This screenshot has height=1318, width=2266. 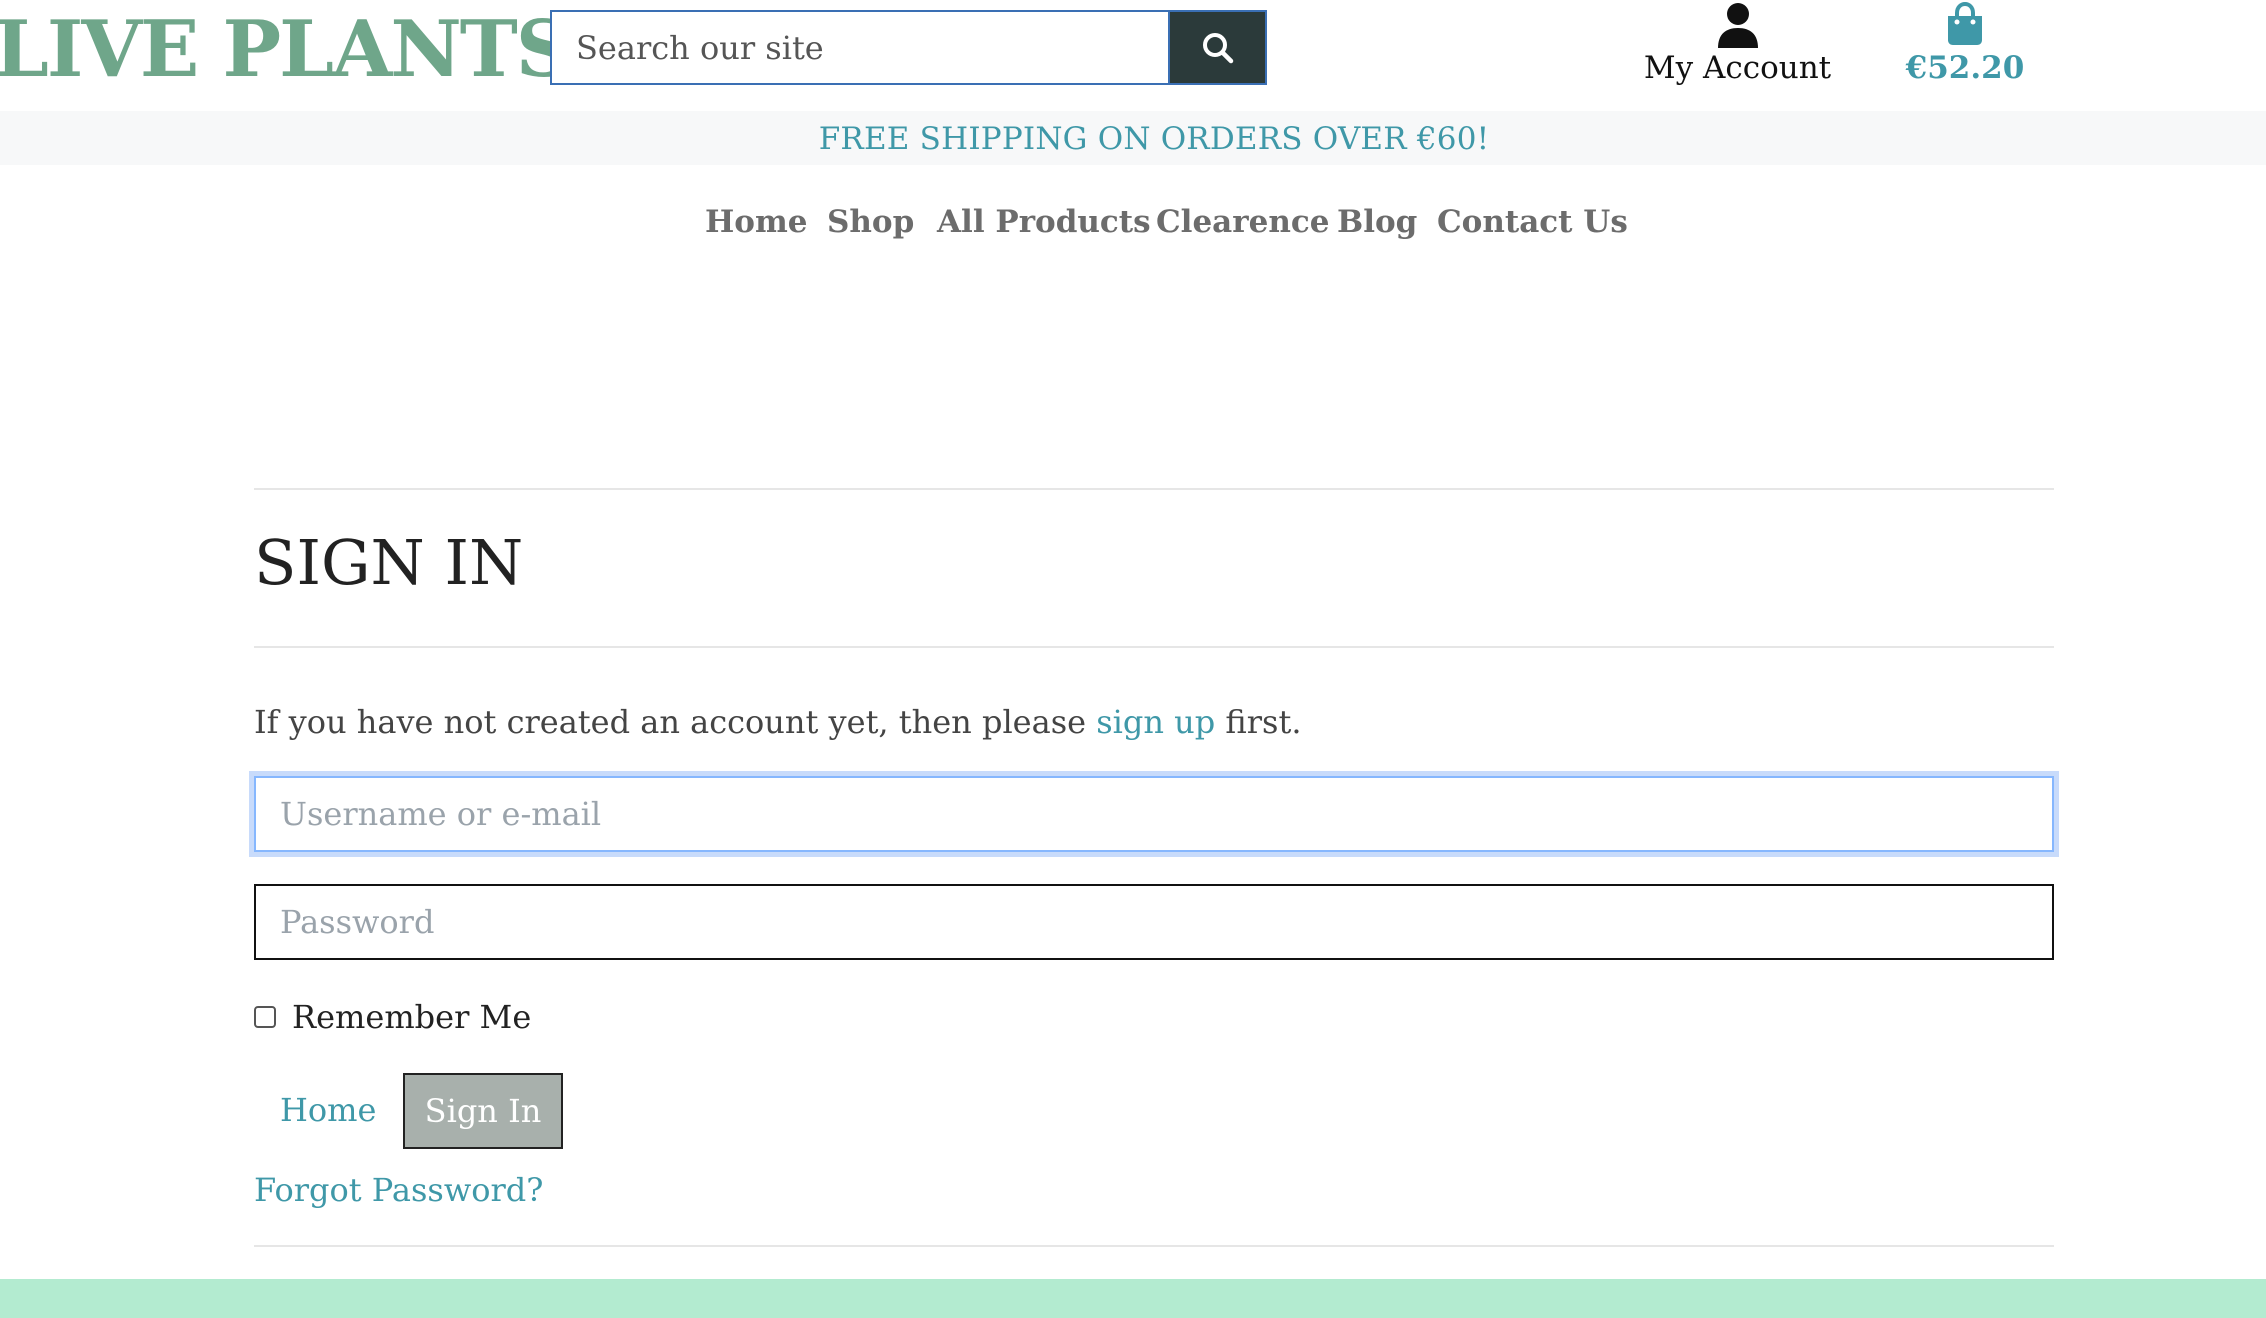 I want to click on user-icon, so click(x=1738, y=25).